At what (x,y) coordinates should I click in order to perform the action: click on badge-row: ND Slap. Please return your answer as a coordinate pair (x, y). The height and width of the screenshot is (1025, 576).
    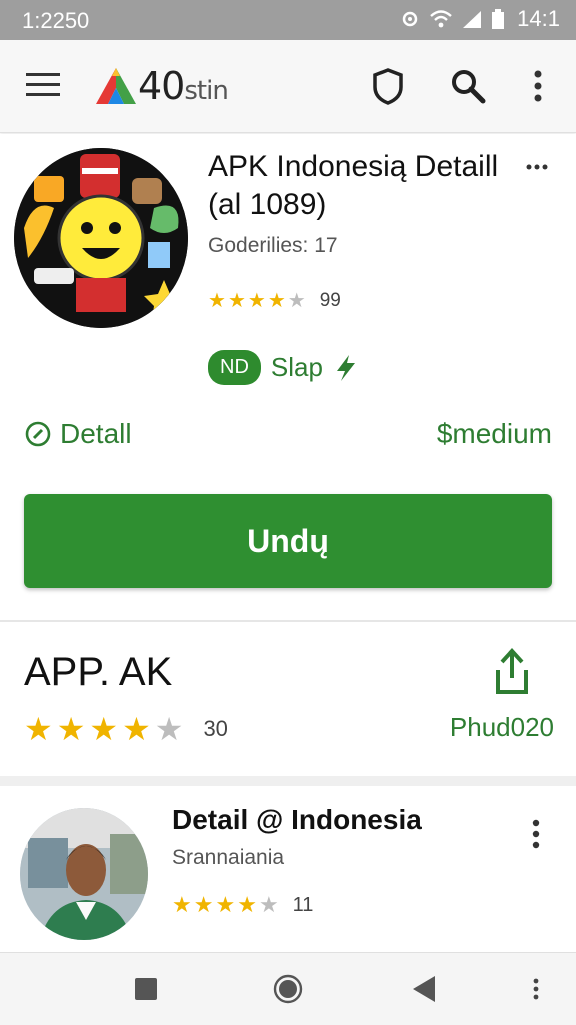
    Looking at the image, I should click on (283, 367).